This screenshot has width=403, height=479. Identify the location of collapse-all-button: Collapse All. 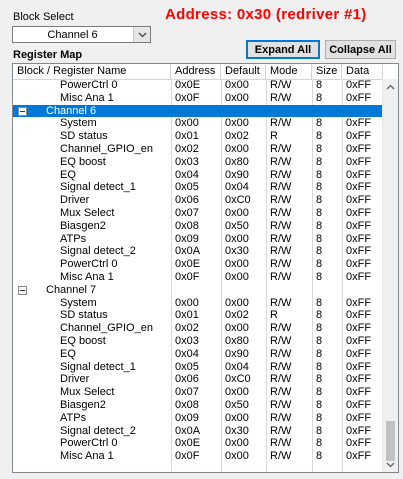
(360, 49).